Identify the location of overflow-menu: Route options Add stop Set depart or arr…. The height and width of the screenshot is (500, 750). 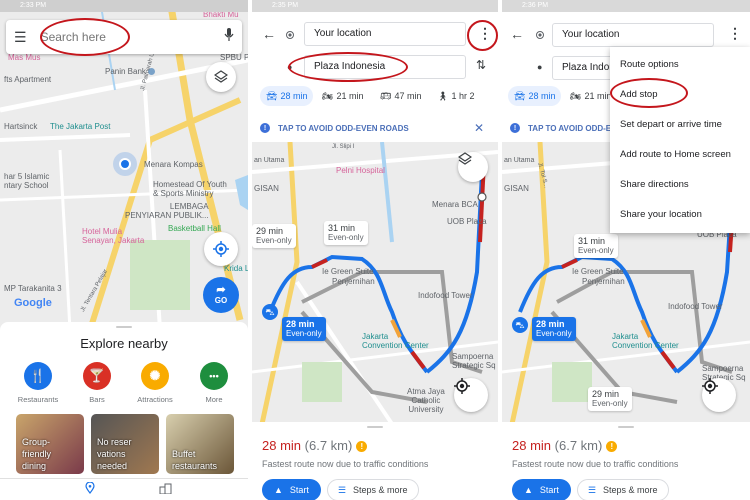
(680, 140).